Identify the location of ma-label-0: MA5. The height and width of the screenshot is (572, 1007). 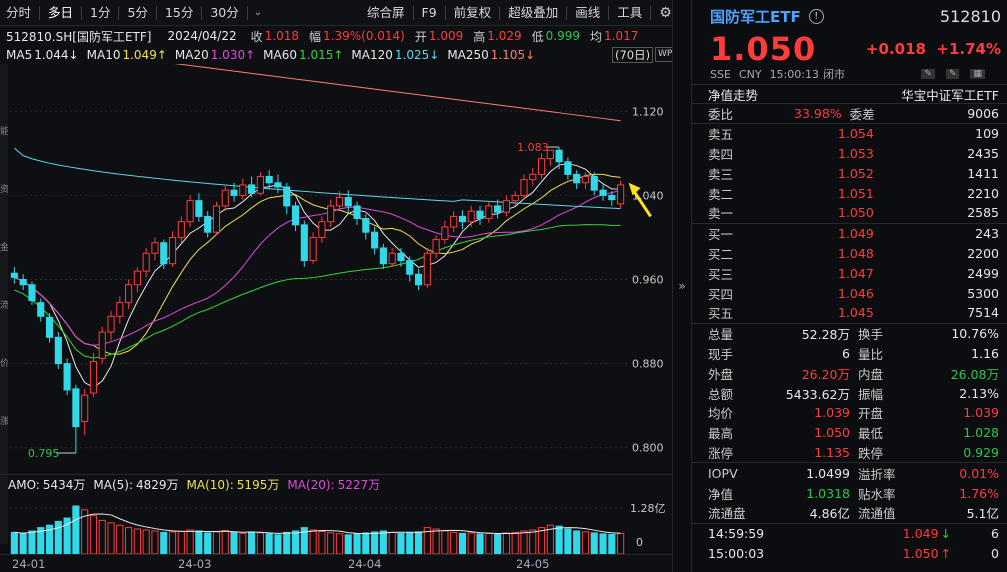
(19, 55).